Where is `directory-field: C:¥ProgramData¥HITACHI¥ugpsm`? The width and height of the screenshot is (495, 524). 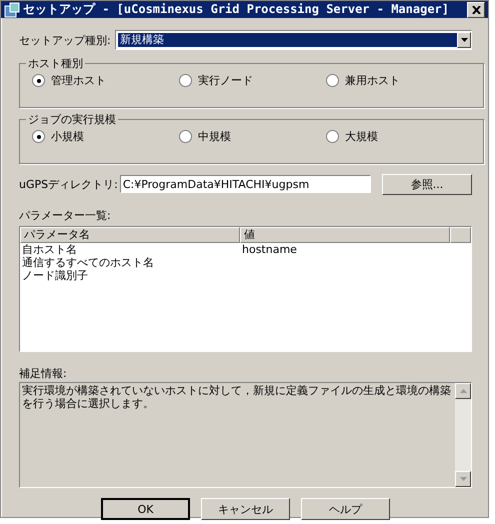
directory-field: C:¥ProgramData¥HITACHI¥ugpsm is located at coordinates (245, 184).